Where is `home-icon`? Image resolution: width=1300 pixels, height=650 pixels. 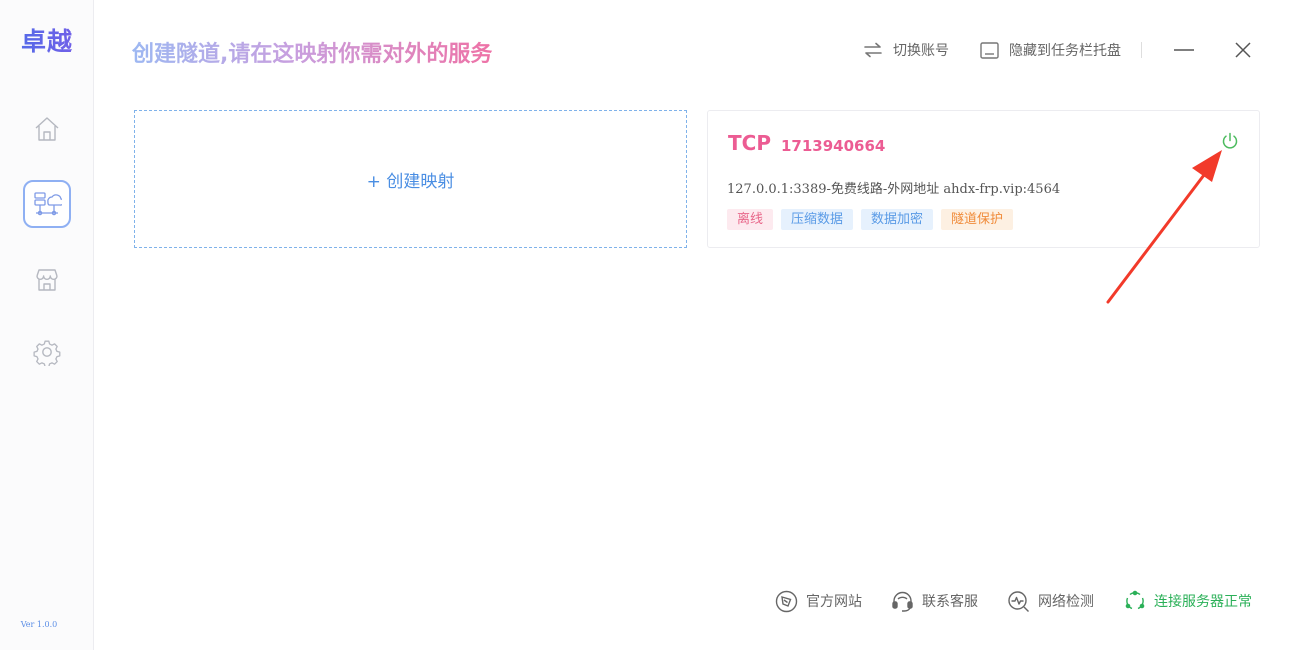 home-icon is located at coordinates (47, 129).